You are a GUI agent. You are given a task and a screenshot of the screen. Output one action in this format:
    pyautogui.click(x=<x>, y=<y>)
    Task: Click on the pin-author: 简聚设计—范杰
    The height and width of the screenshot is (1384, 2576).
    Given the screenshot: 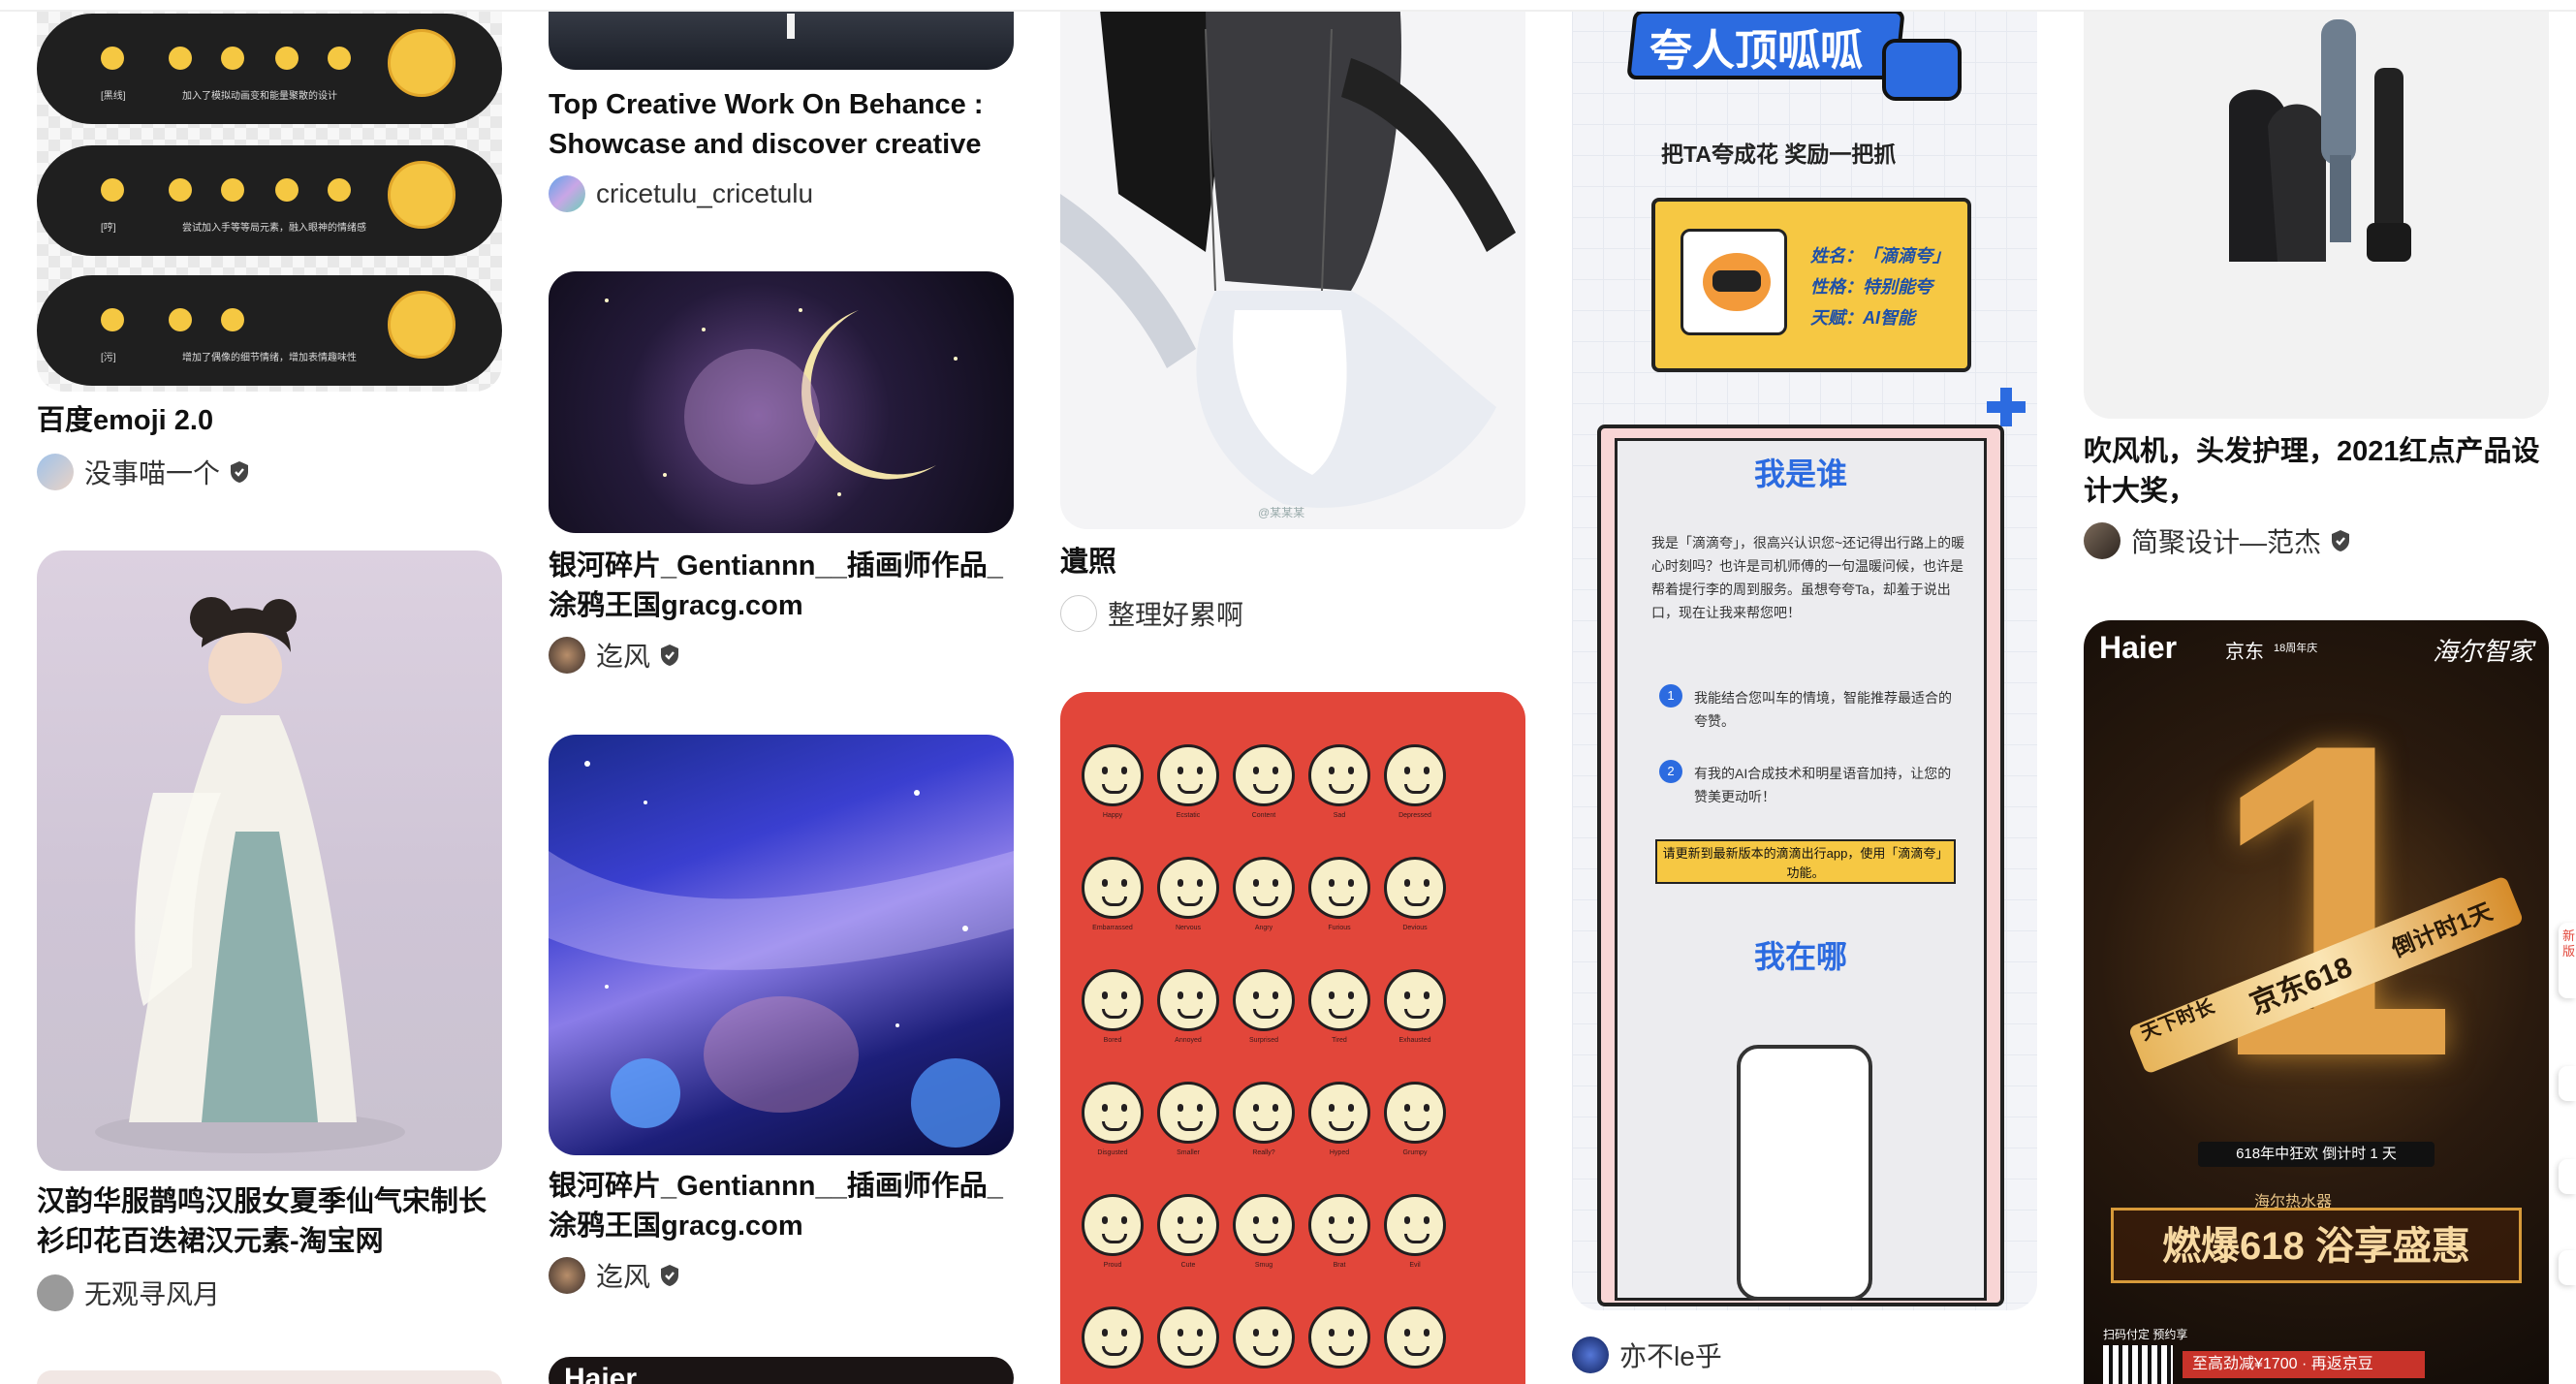 What is the action you would take?
    pyautogui.click(x=2217, y=540)
    